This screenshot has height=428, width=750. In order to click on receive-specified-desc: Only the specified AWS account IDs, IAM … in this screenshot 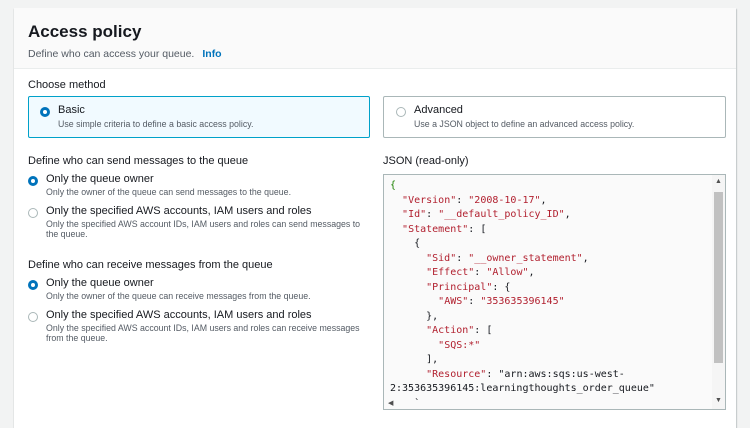, I will do `click(203, 333)`.